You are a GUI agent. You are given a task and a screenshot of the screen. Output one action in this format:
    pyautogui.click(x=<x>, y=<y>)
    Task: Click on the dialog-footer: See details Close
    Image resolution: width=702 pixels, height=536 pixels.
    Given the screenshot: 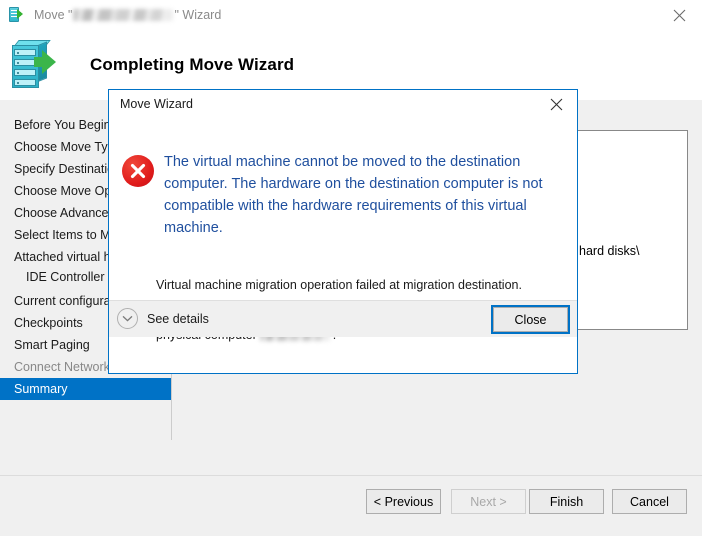 What is the action you would take?
    pyautogui.click(x=343, y=318)
    